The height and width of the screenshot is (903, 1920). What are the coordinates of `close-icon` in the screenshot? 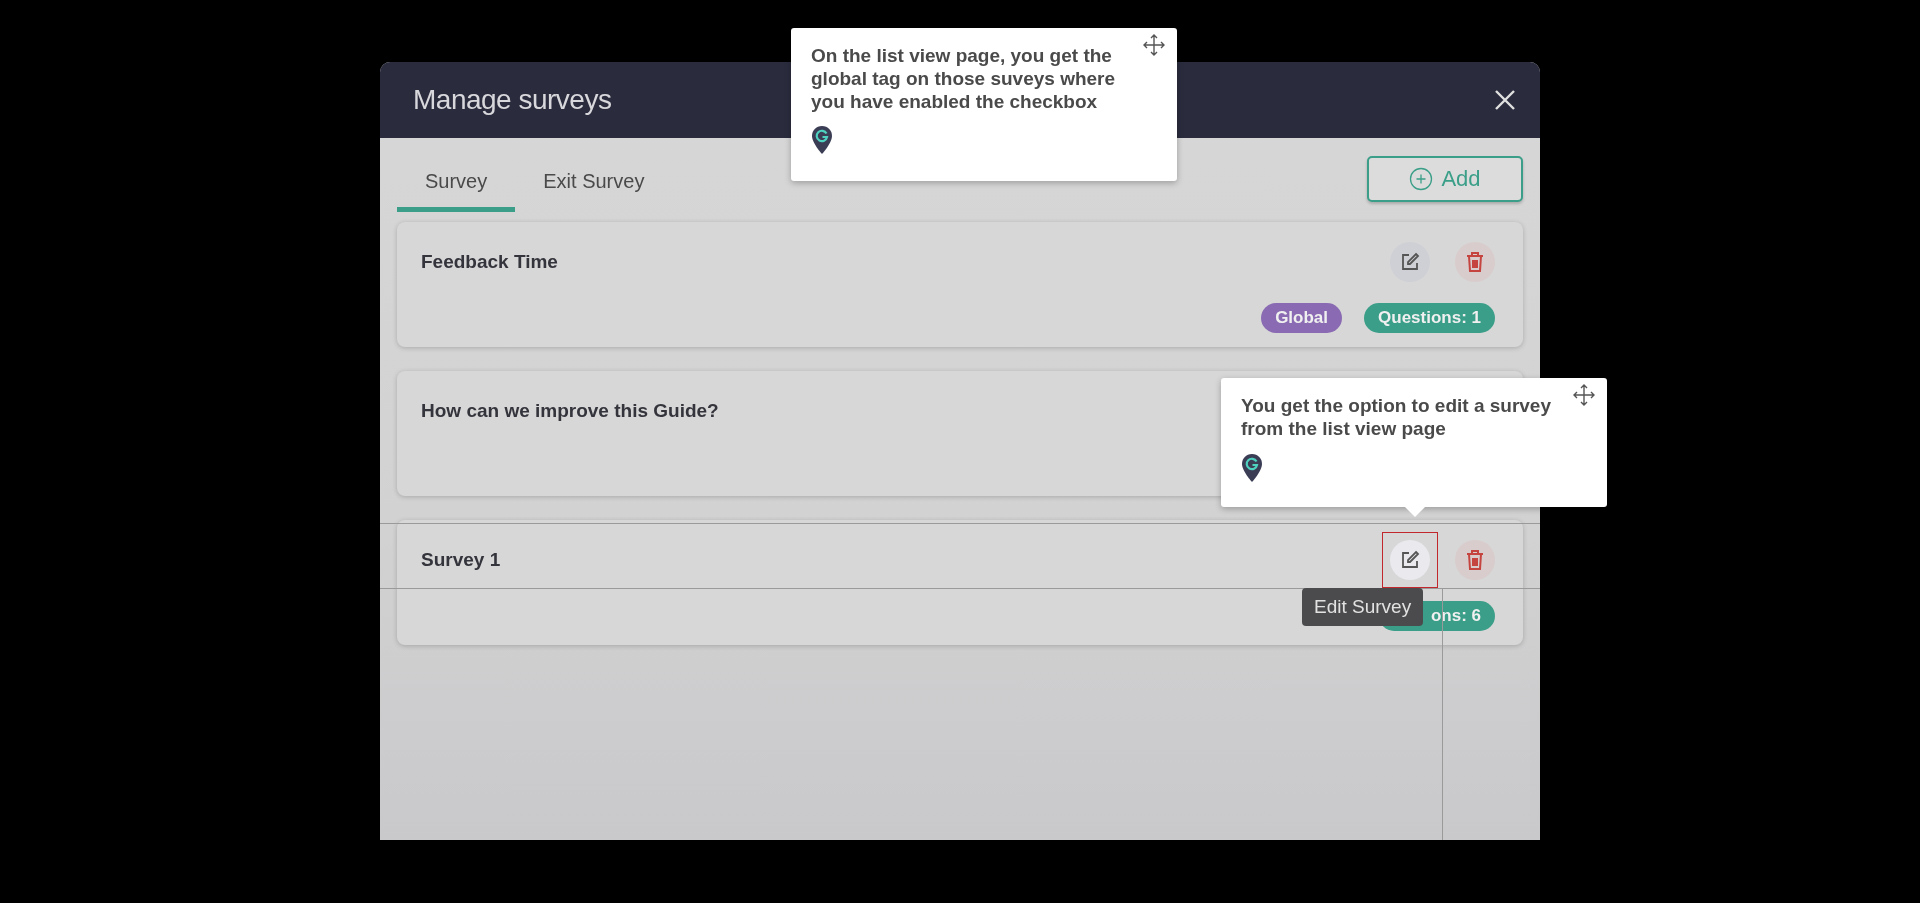 It's located at (1505, 100).